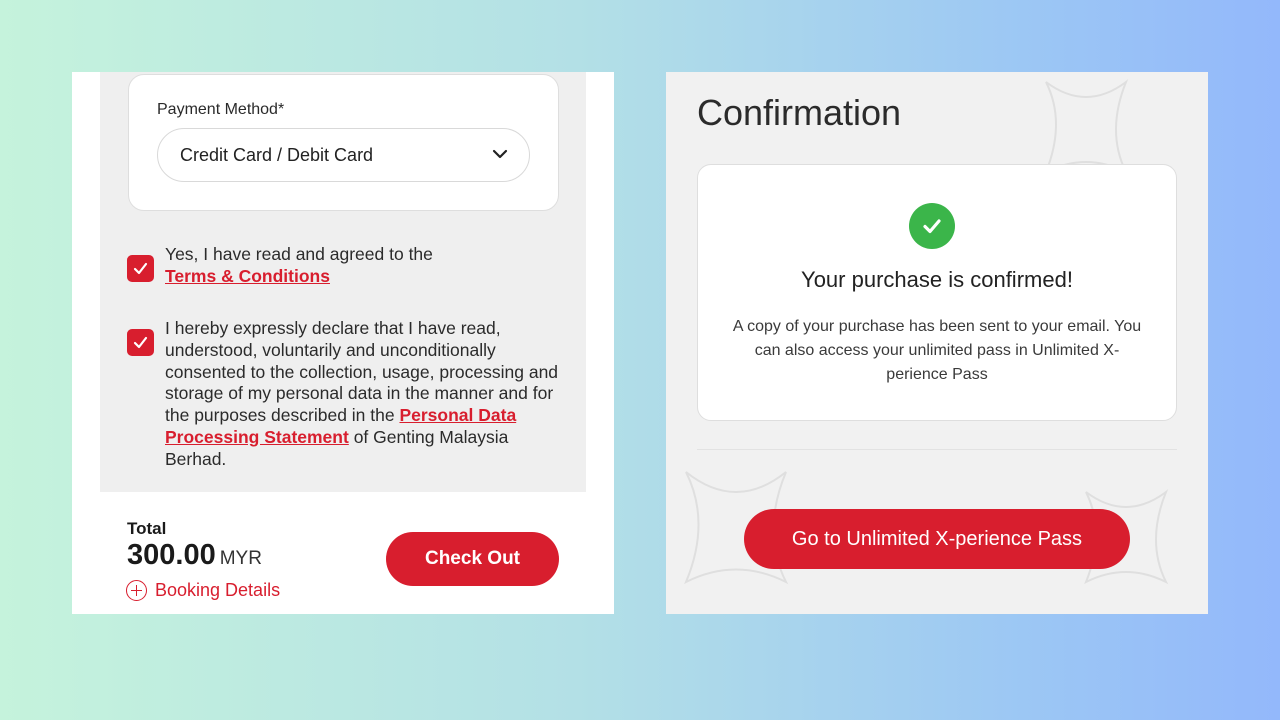  I want to click on divider, so click(937, 449).